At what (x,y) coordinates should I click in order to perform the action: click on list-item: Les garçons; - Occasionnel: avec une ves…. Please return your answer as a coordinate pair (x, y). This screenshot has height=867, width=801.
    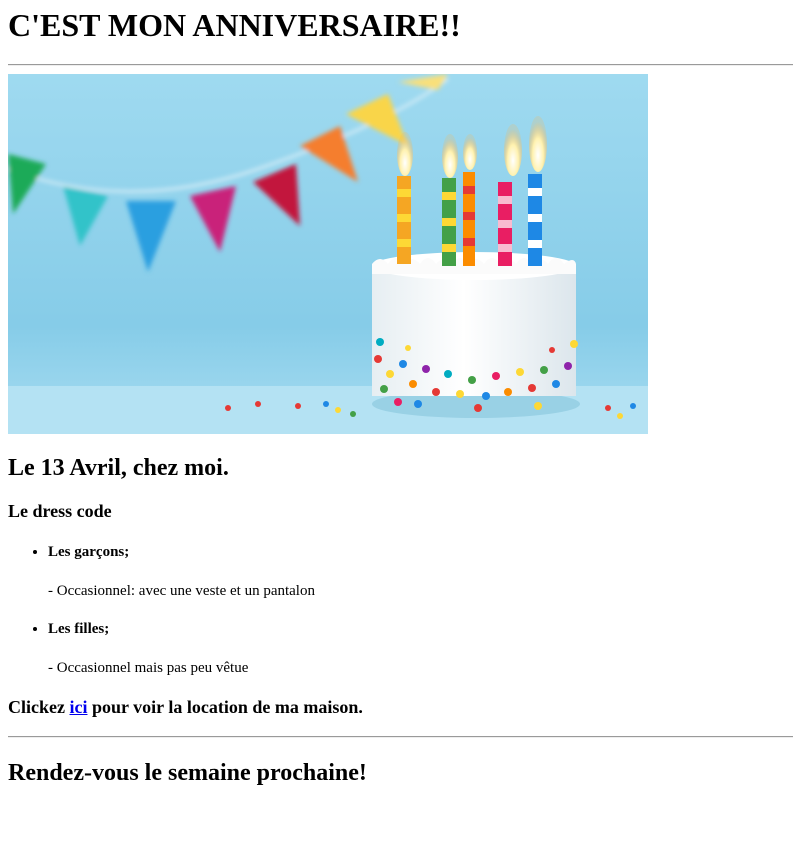
    Looking at the image, I should click on (420, 571).